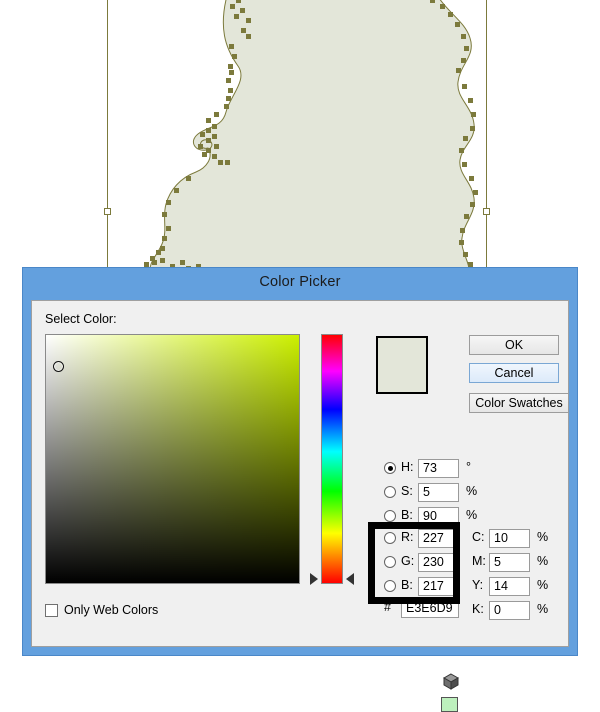 Image resolution: width=600 pixels, height=712 pixels. I want to click on saturation-unit: %, so click(472, 491).